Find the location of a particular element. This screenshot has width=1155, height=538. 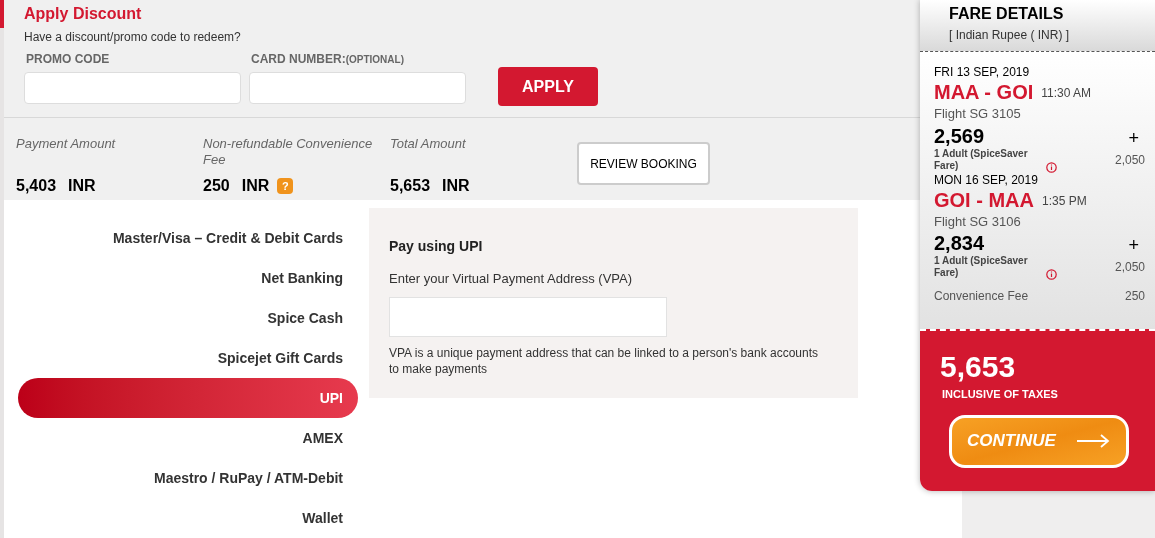

amount-value: 5,653 is located at coordinates (410, 186).